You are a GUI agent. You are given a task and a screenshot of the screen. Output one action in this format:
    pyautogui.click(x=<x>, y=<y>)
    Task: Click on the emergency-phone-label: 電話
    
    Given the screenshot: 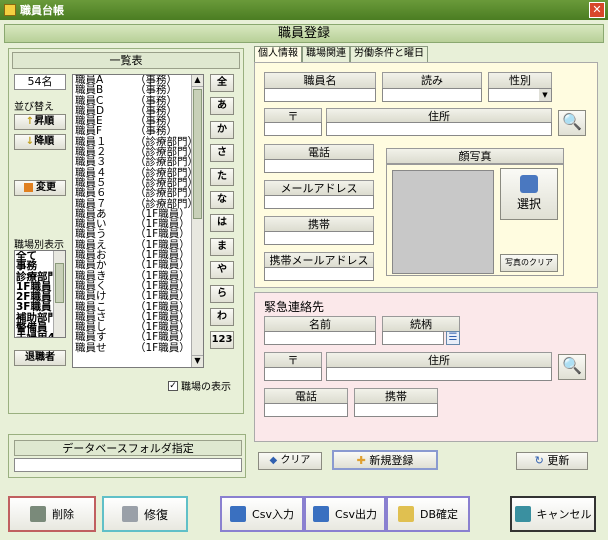 What is the action you would take?
    pyautogui.click(x=306, y=396)
    